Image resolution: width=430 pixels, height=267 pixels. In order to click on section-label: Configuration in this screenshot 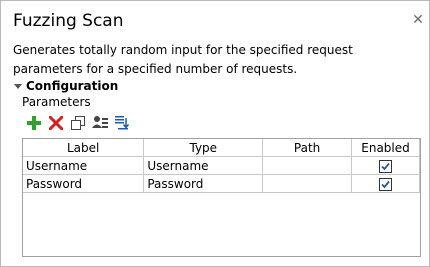, I will do `click(72, 86)`.